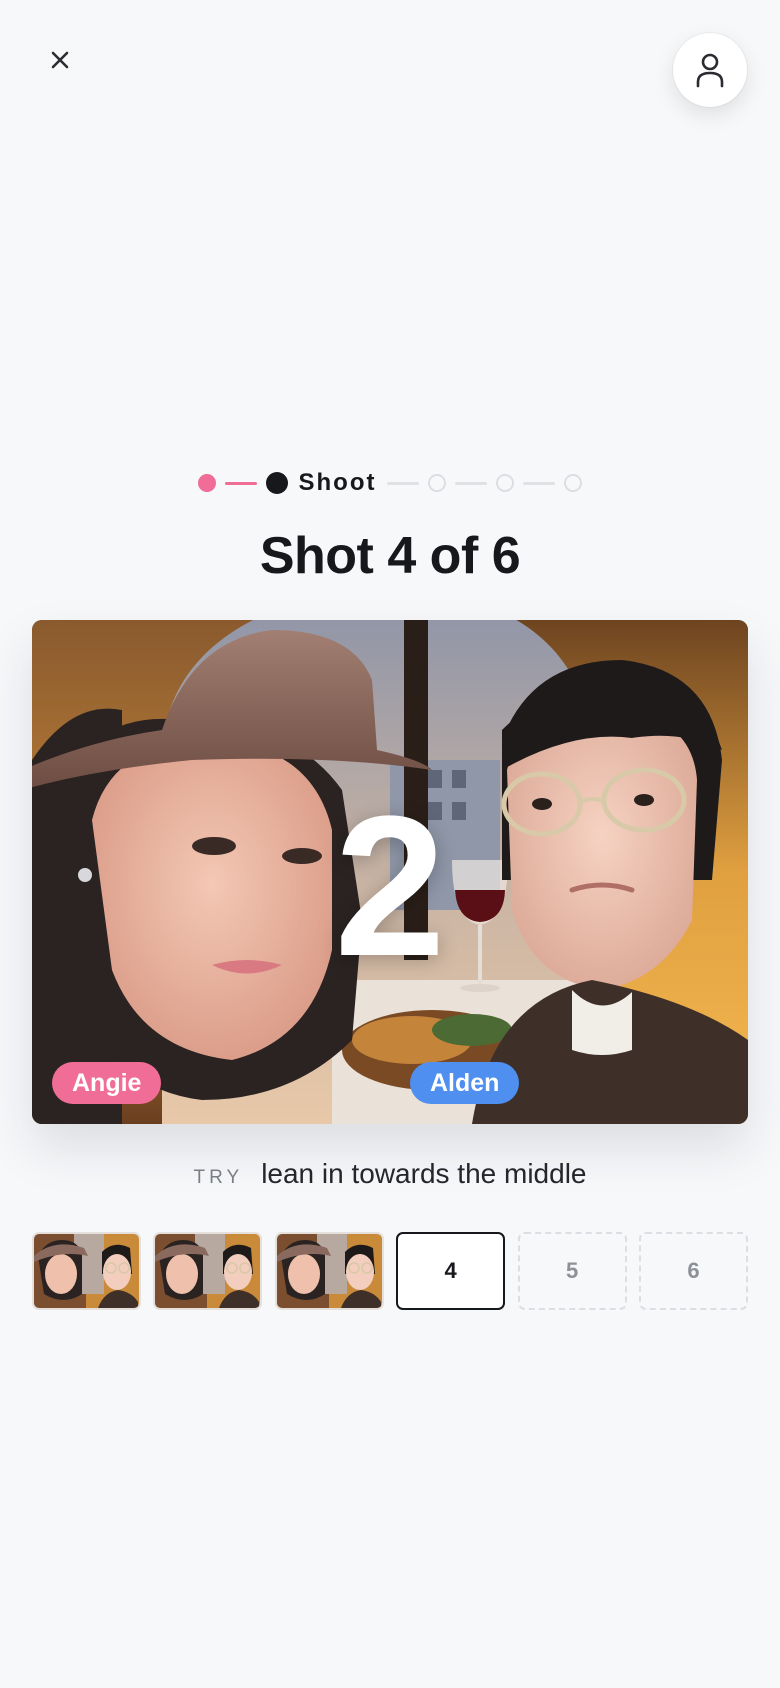  I want to click on shot-slot-current: 4, so click(451, 1271).